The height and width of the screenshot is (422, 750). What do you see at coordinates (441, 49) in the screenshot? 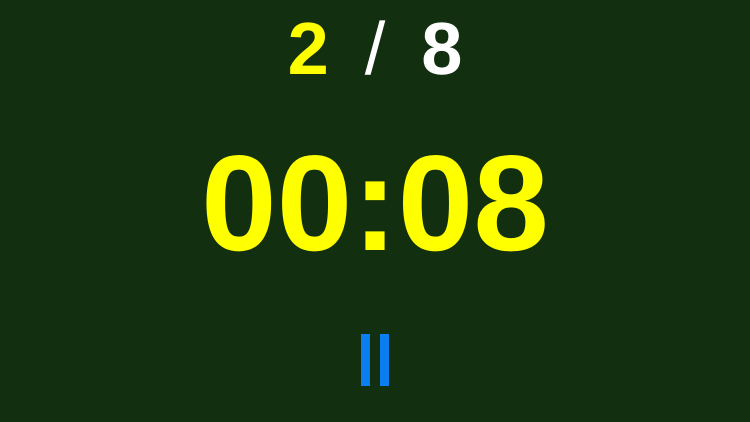
I see `total-rounds: 8` at bounding box center [441, 49].